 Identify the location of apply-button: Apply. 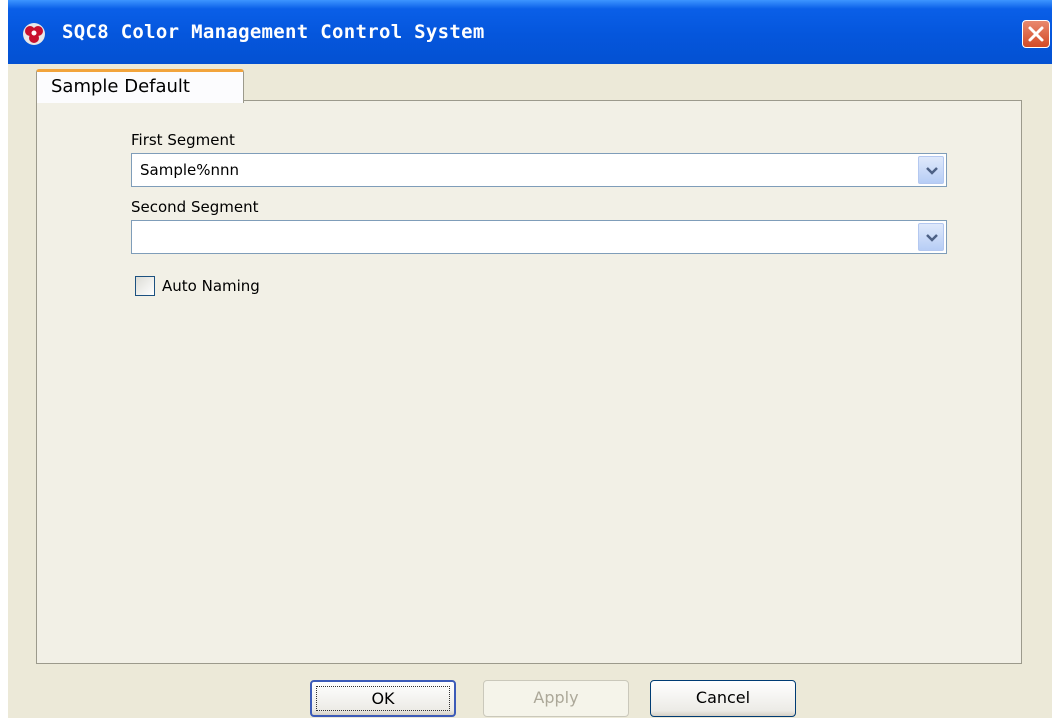
(556, 698).